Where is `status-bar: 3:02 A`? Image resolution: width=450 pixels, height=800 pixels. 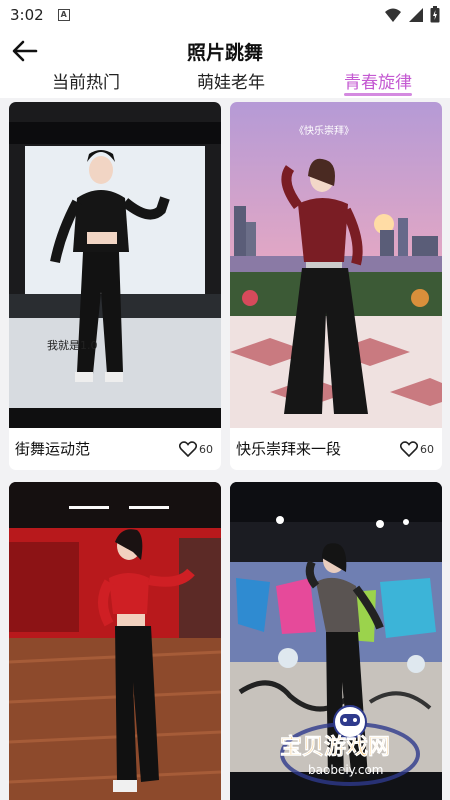
status-bar: 3:02 A is located at coordinates (225, 15).